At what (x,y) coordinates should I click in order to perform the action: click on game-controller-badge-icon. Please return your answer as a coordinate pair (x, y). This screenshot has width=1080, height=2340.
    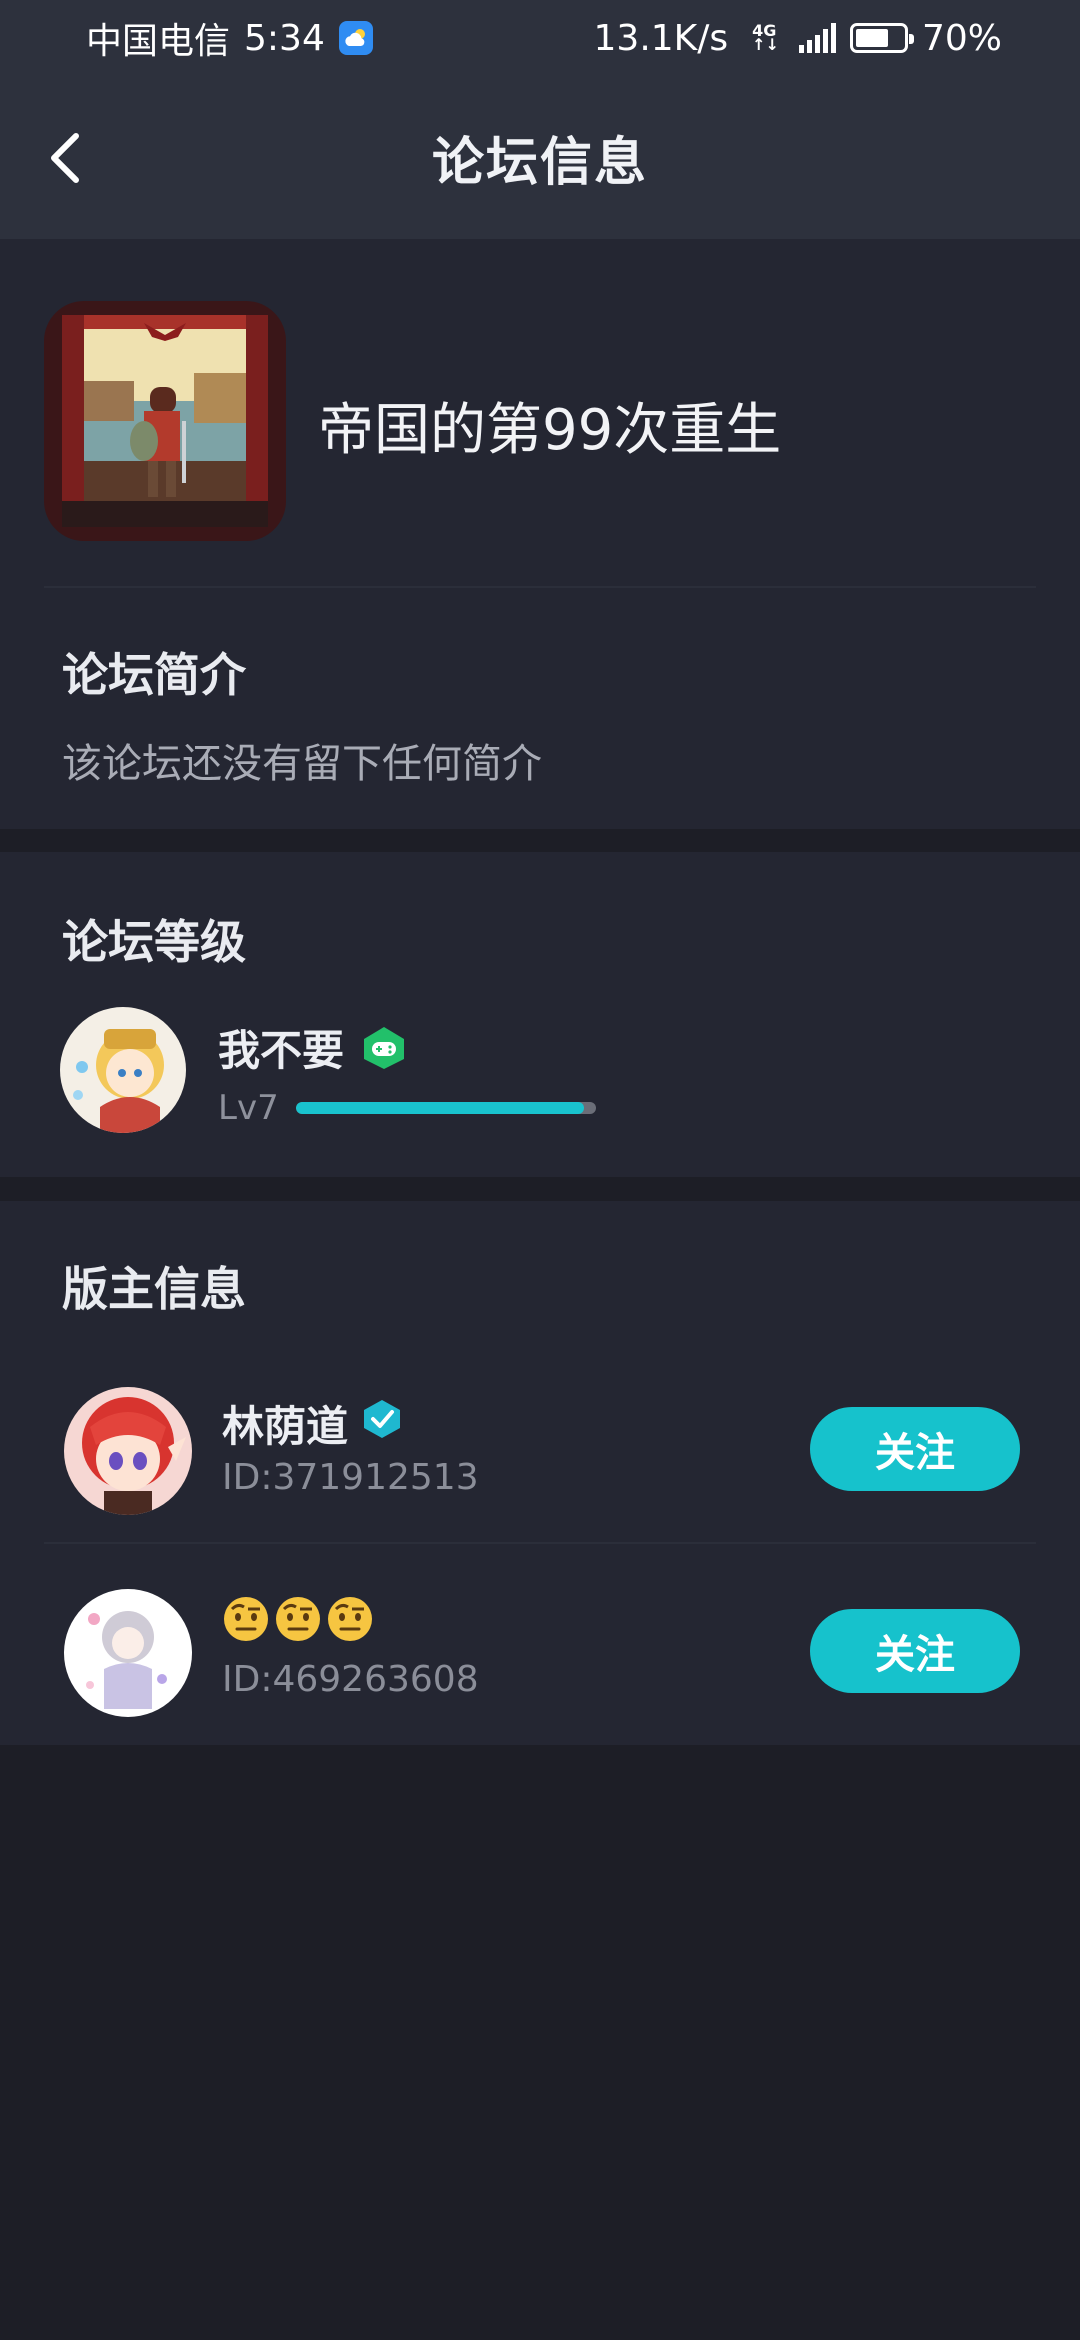
    Looking at the image, I should click on (384, 1048).